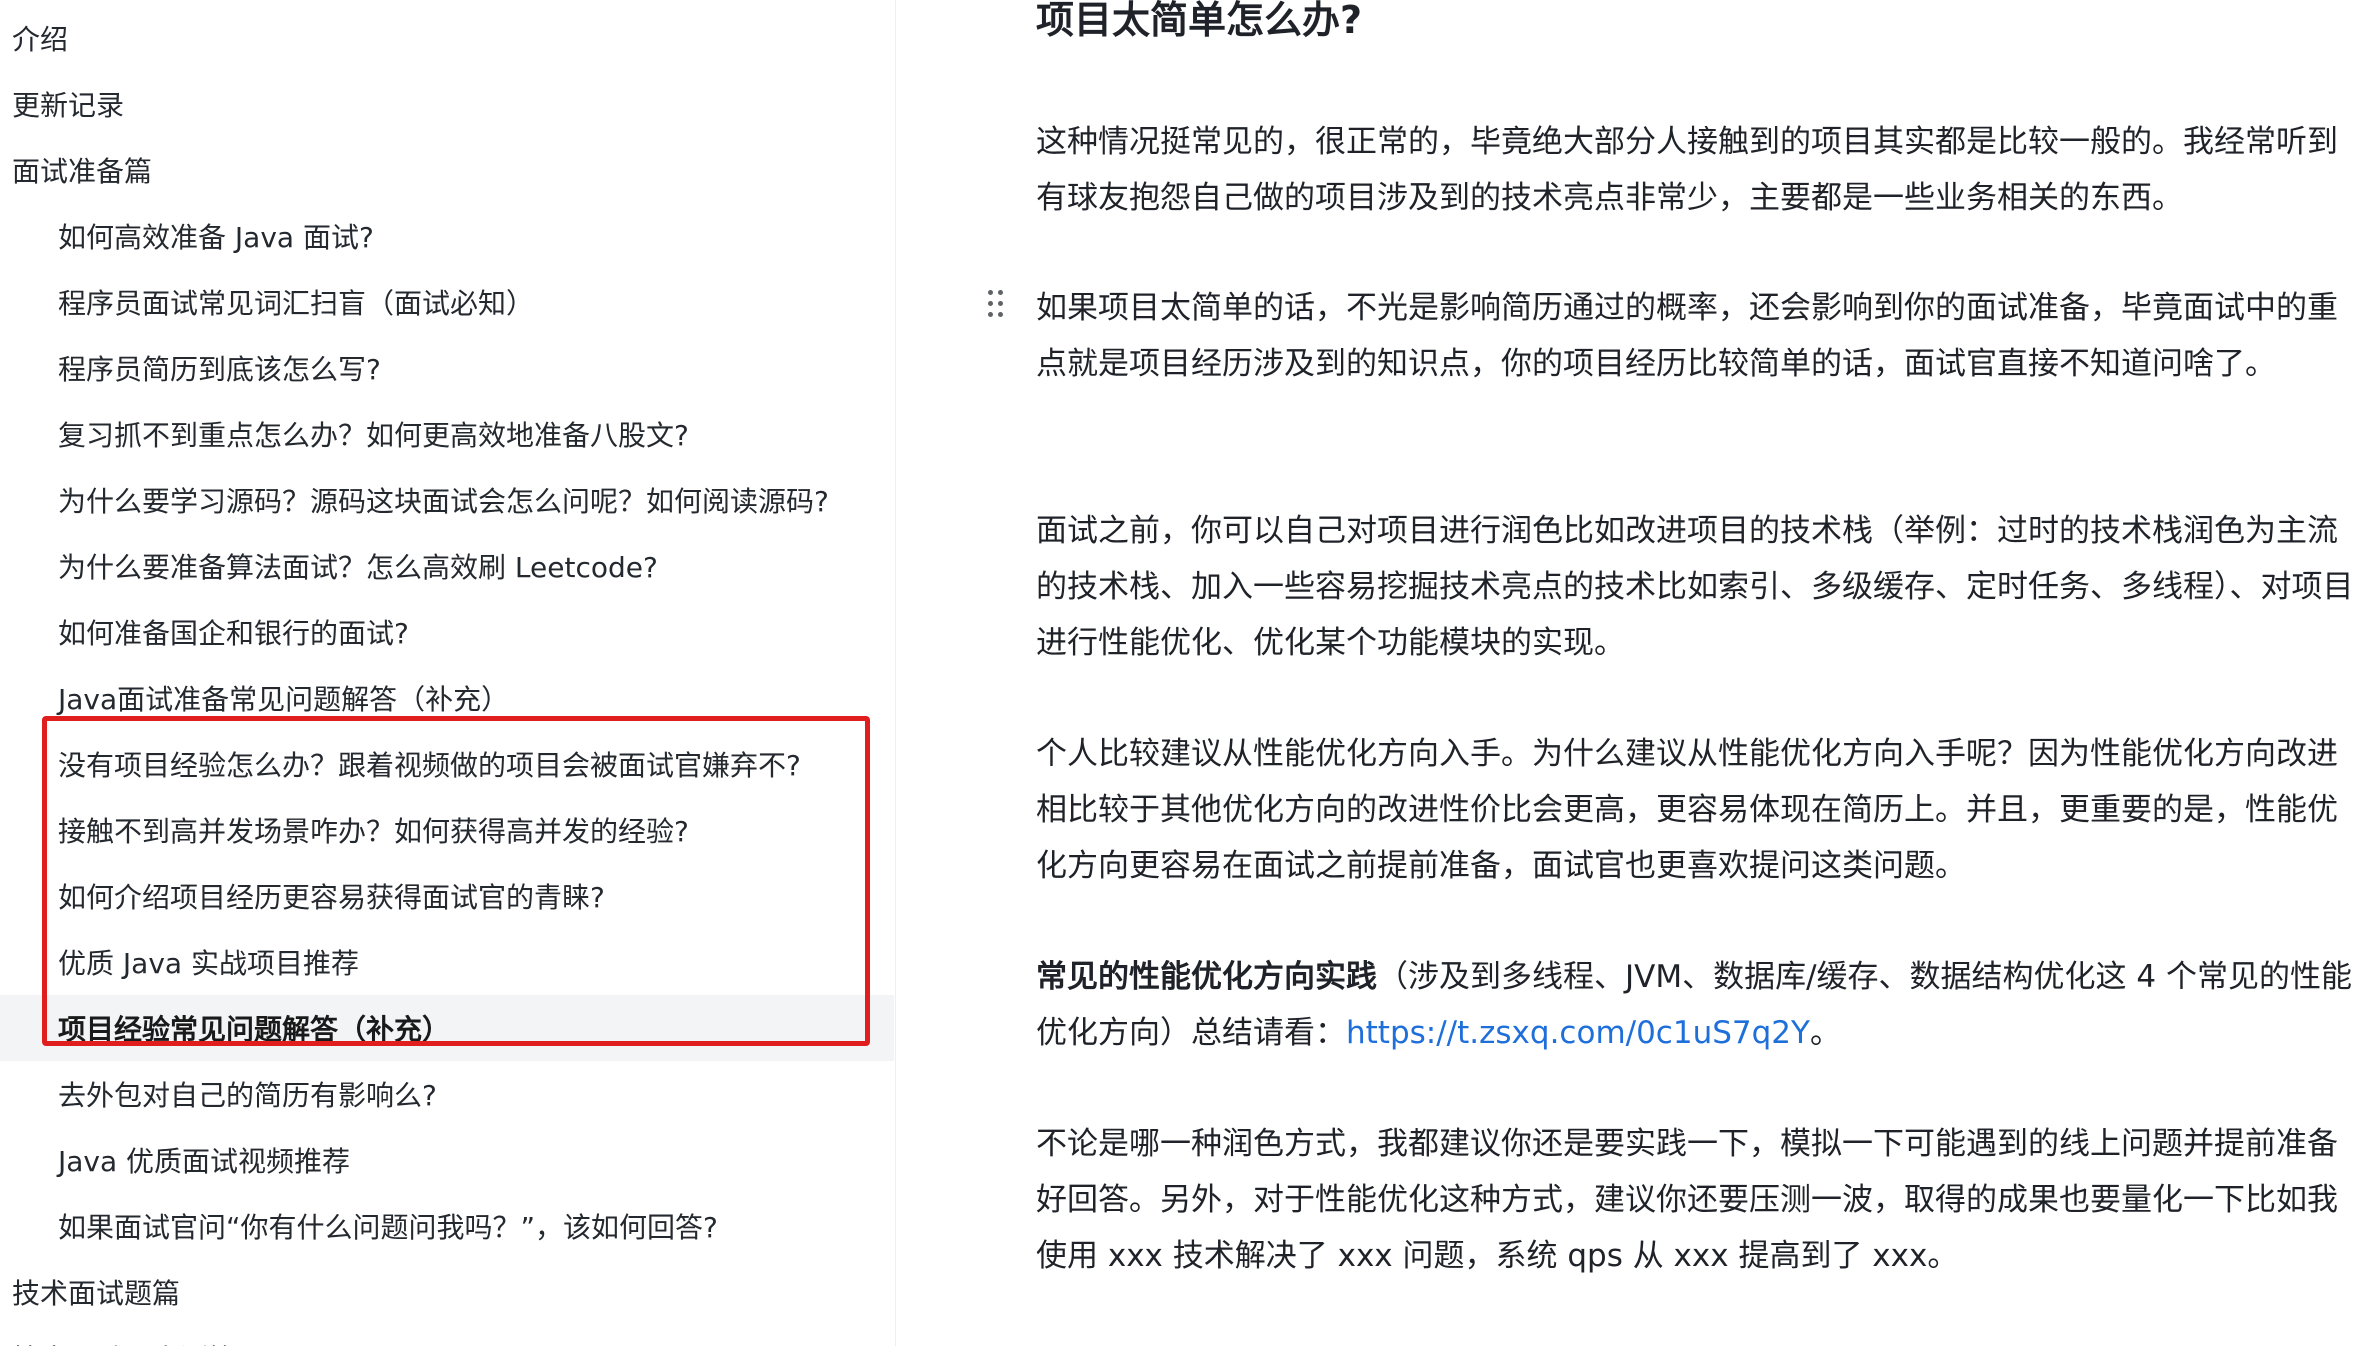 This screenshot has width=2366, height=1346. I want to click on sidebar-item-no-project: 没有项目经验怎么办？跟着视频做的项目会被面试官嫌弃不?, so click(447, 764).